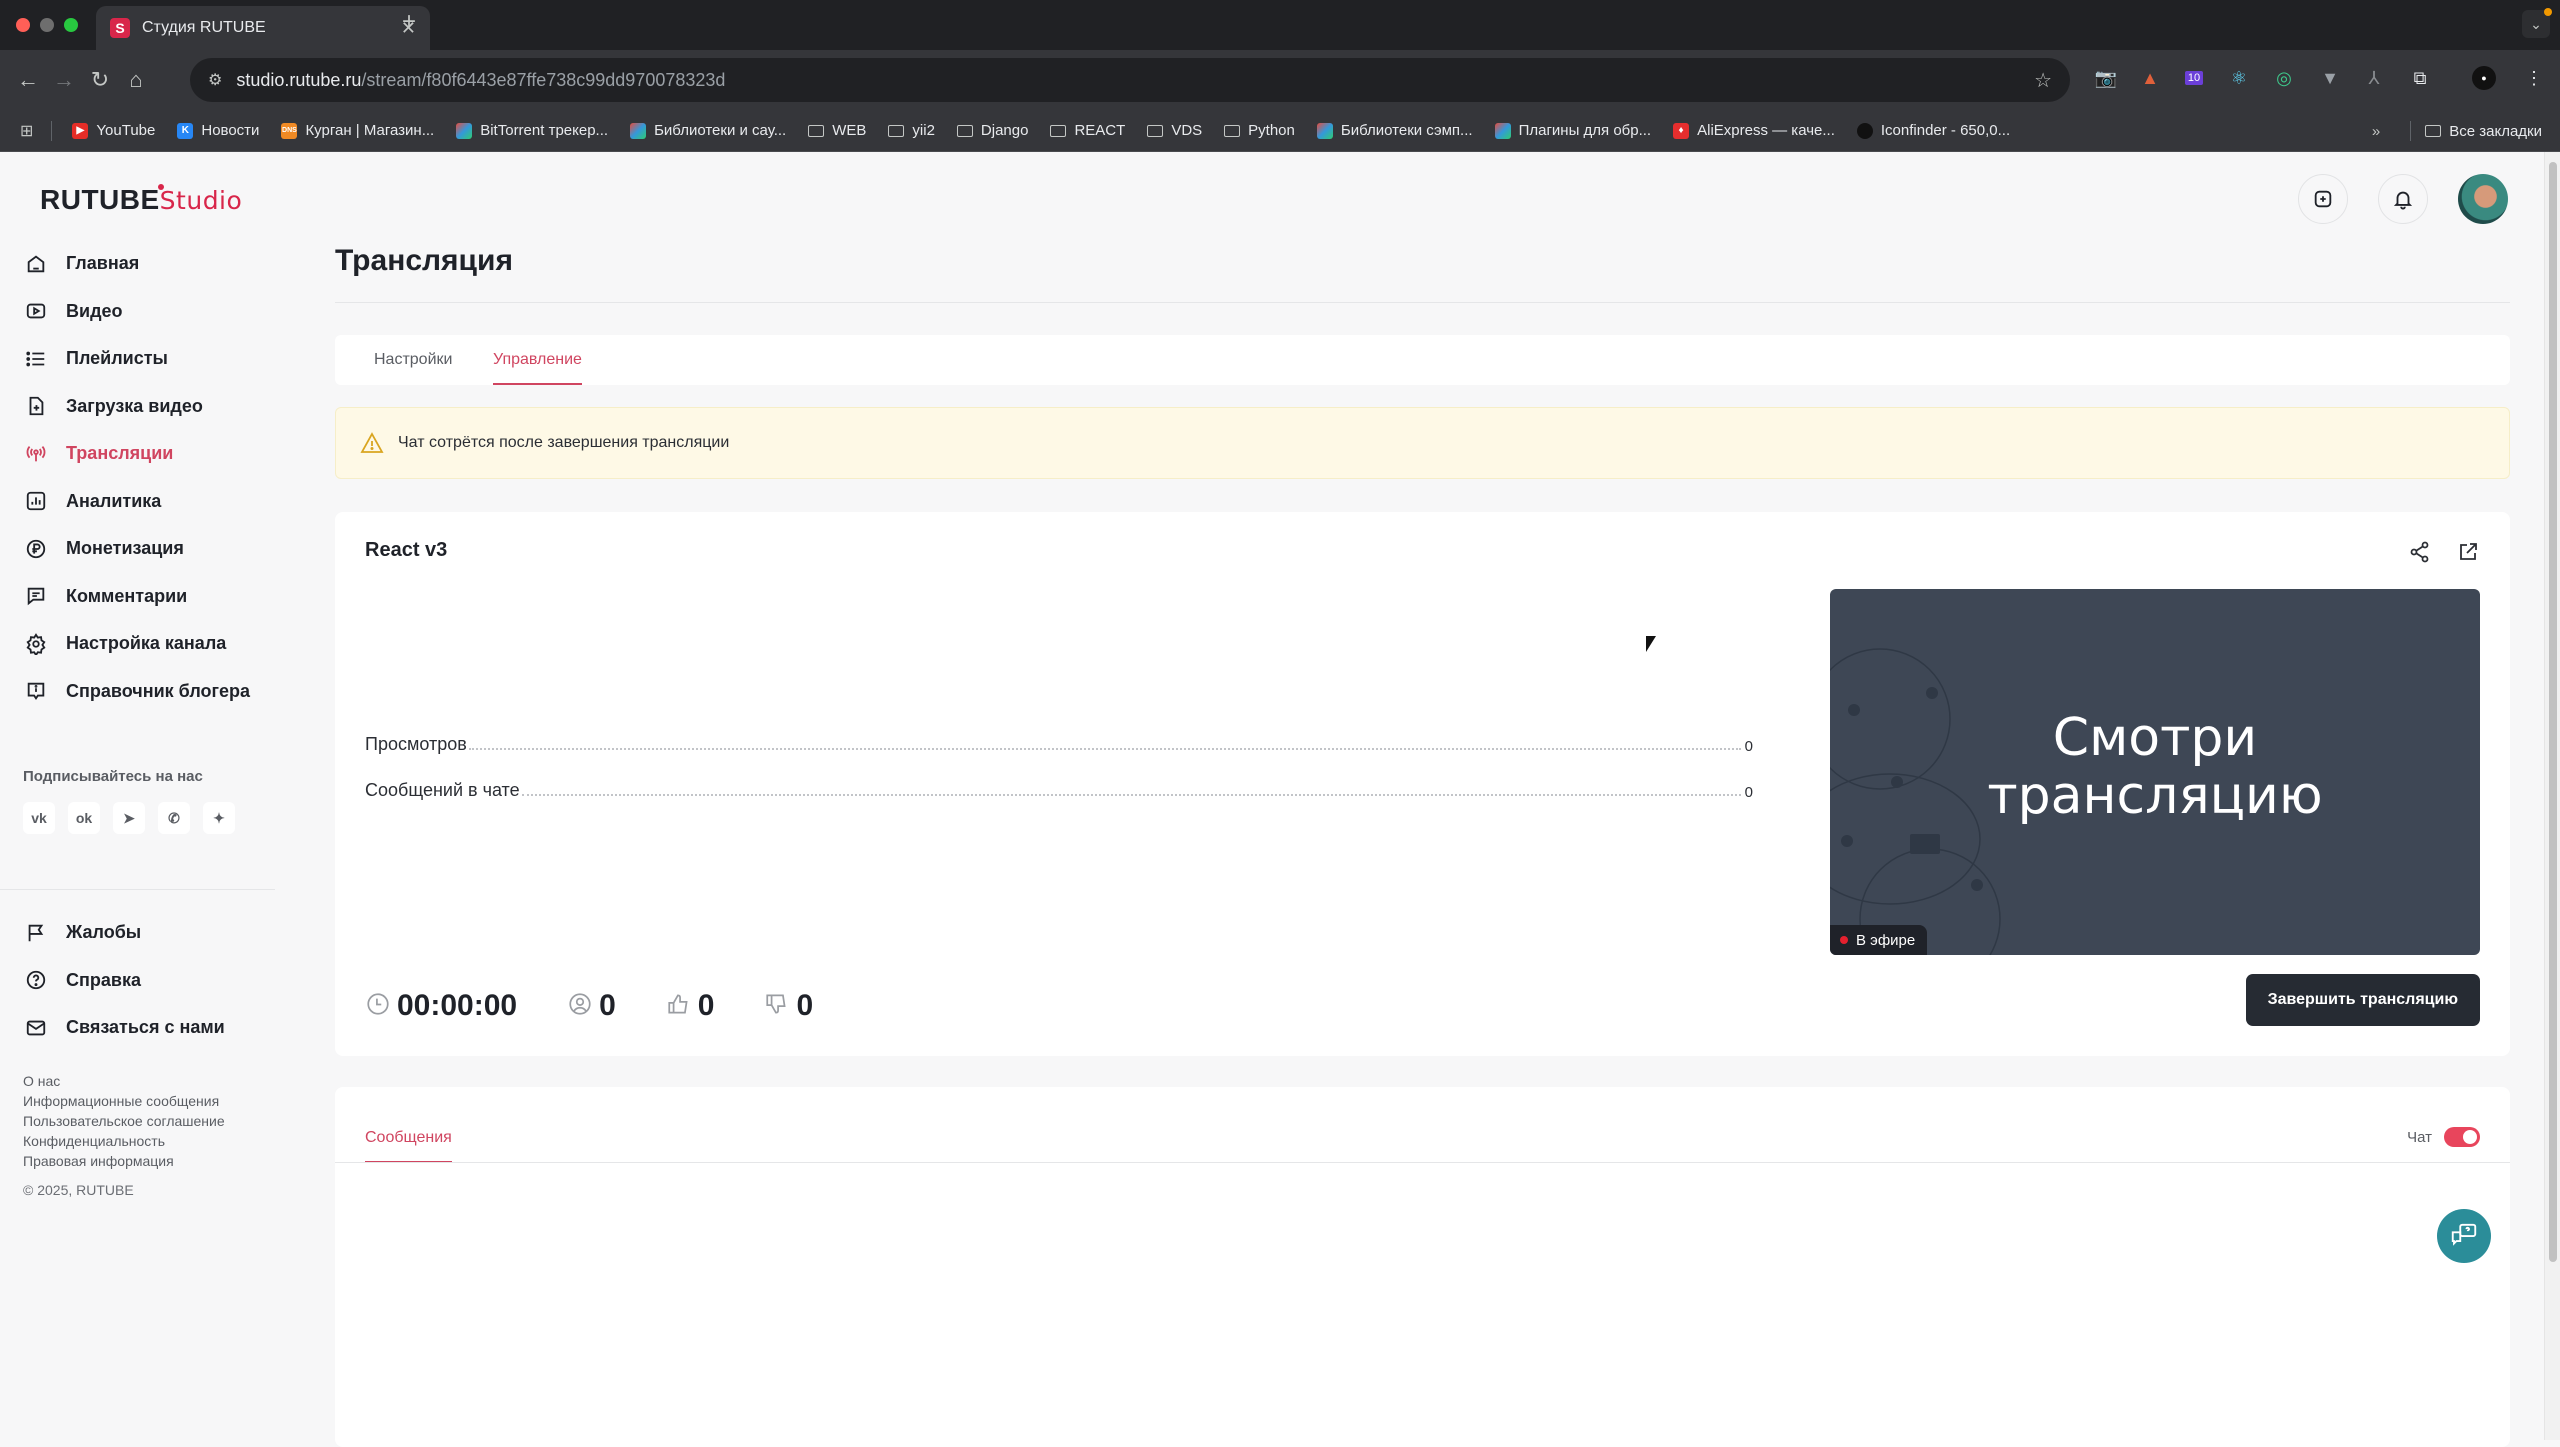 Image resolution: width=2560 pixels, height=1447 pixels. Describe the element at coordinates (416, 744) in the screenshot. I see `stat-label: Просмотров` at that location.